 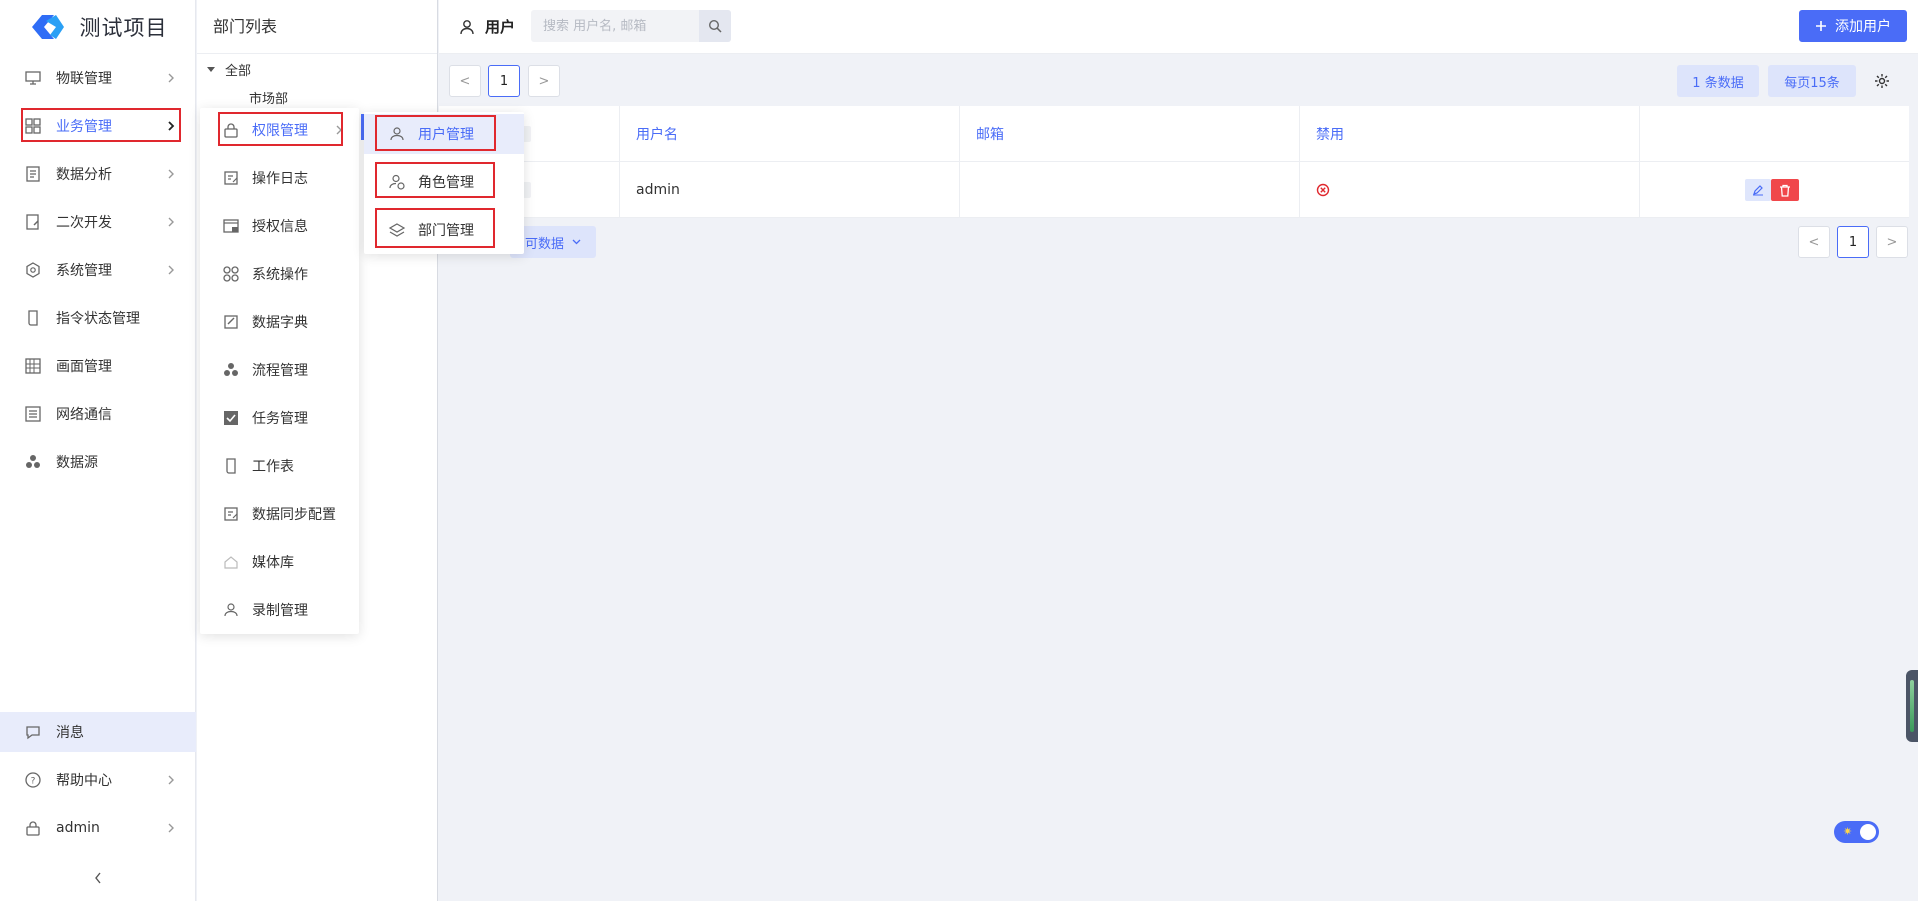 What do you see at coordinates (98, 732) in the screenshot?
I see `sidebar-item-messages: 消息` at bounding box center [98, 732].